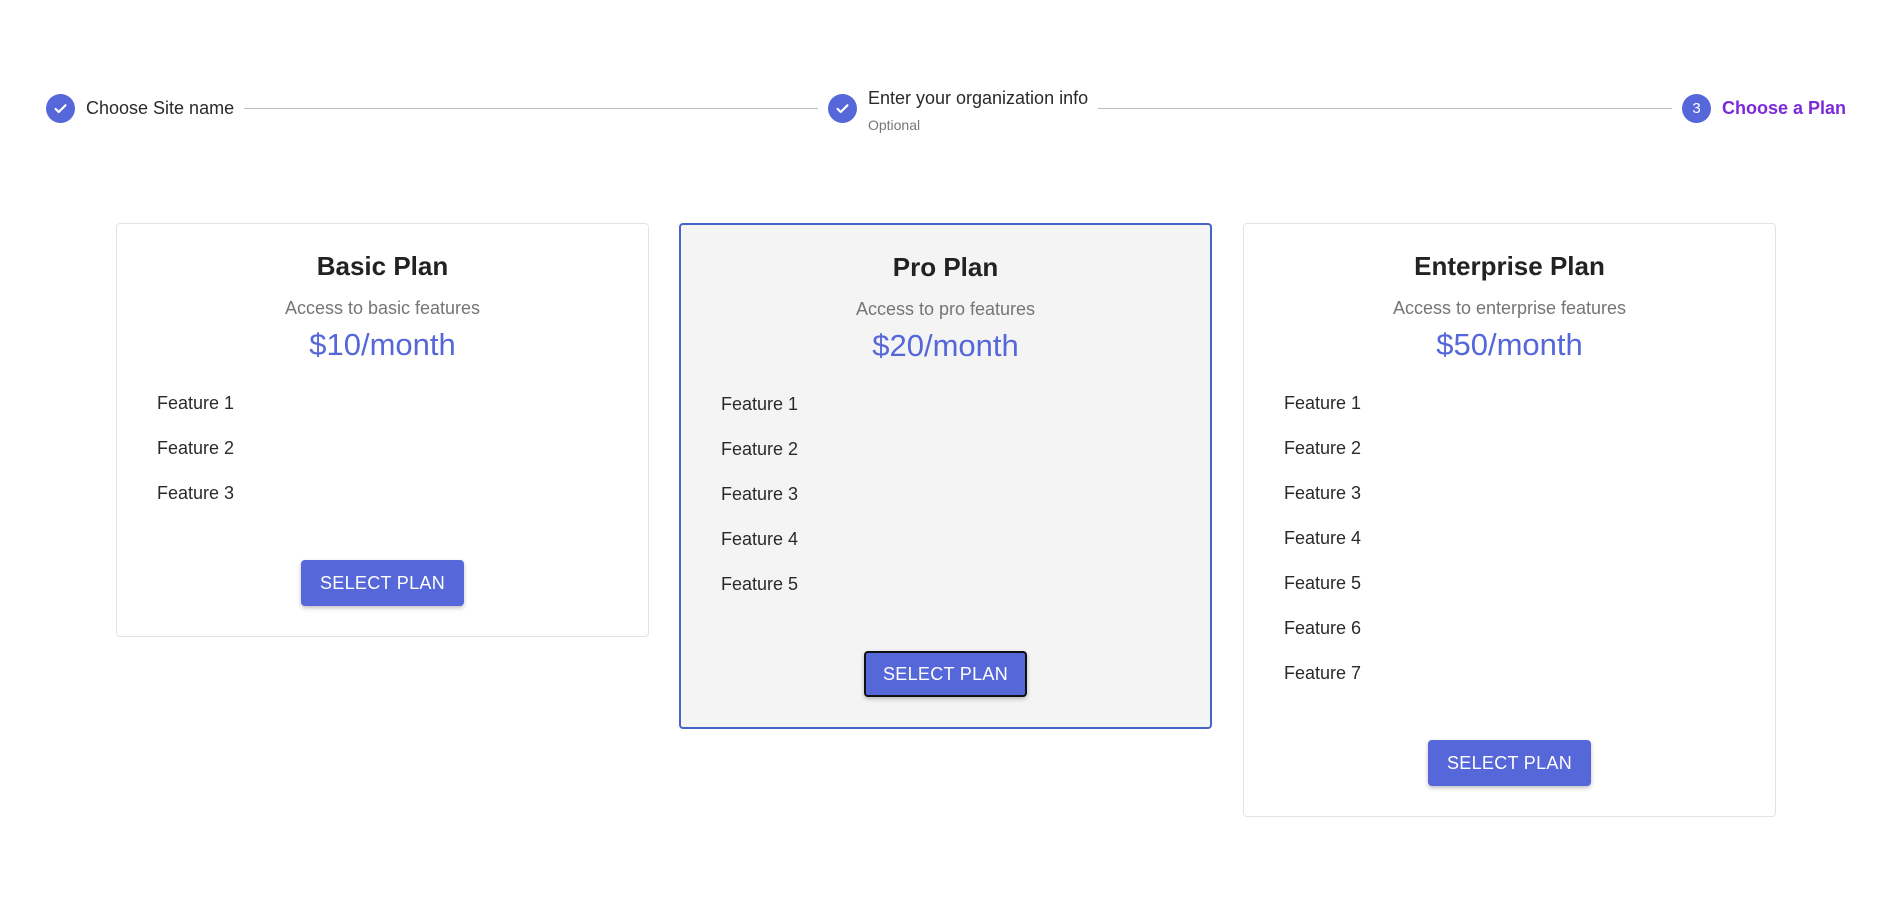 Image resolution: width=1887 pixels, height=923 pixels. Describe the element at coordinates (1509, 763) in the screenshot. I see `select-plan-button-enterprise: SELECT PLAN` at that location.